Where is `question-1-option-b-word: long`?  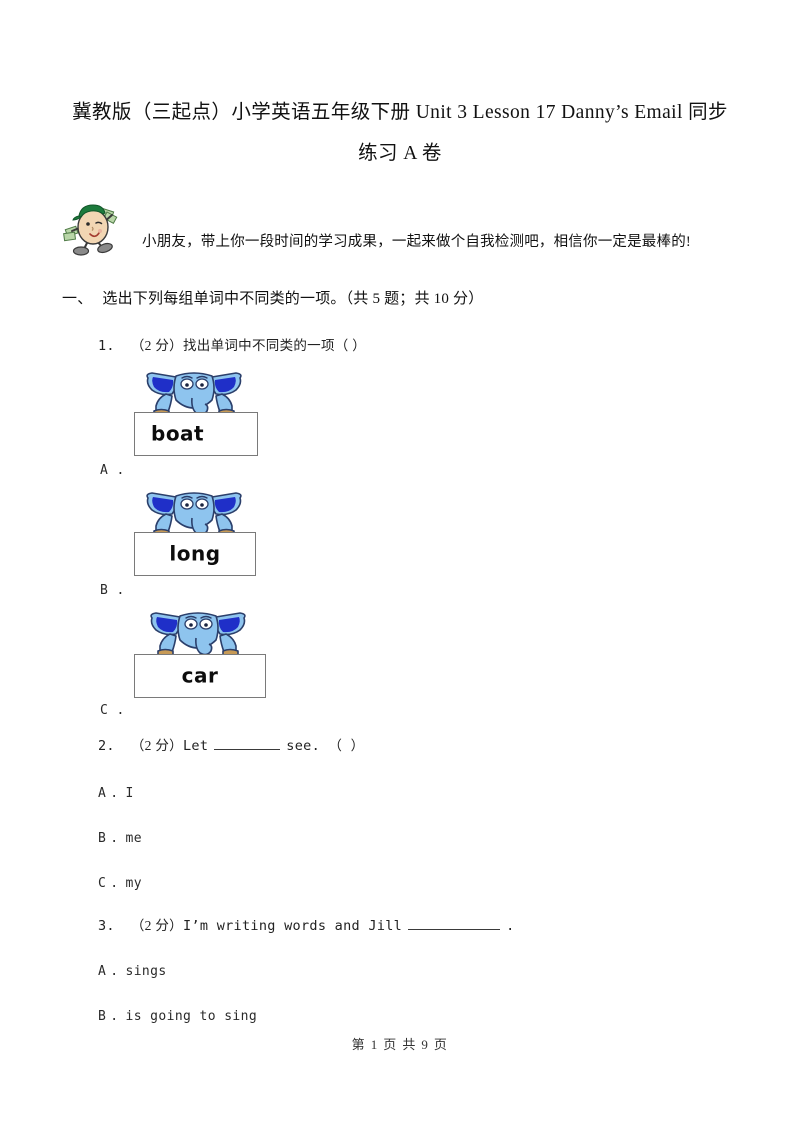 question-1-option-b-word: long is located at coordinates (195, 553).